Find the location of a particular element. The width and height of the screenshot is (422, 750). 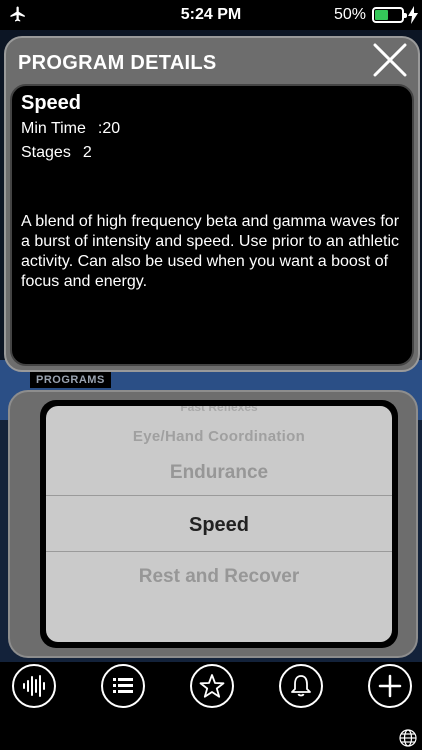

picker-item: Endurance is located at coordinates (219, 473).